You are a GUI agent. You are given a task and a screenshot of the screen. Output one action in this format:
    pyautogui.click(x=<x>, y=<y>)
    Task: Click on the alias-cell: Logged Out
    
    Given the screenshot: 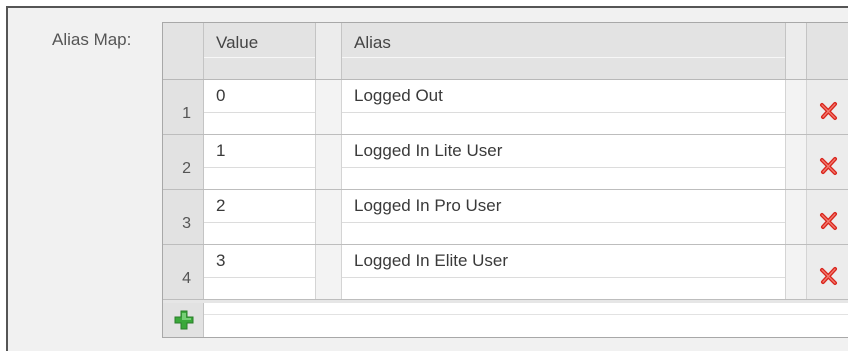 What is the action you would take?
    pyautogui.click(x=564, y=107)
    